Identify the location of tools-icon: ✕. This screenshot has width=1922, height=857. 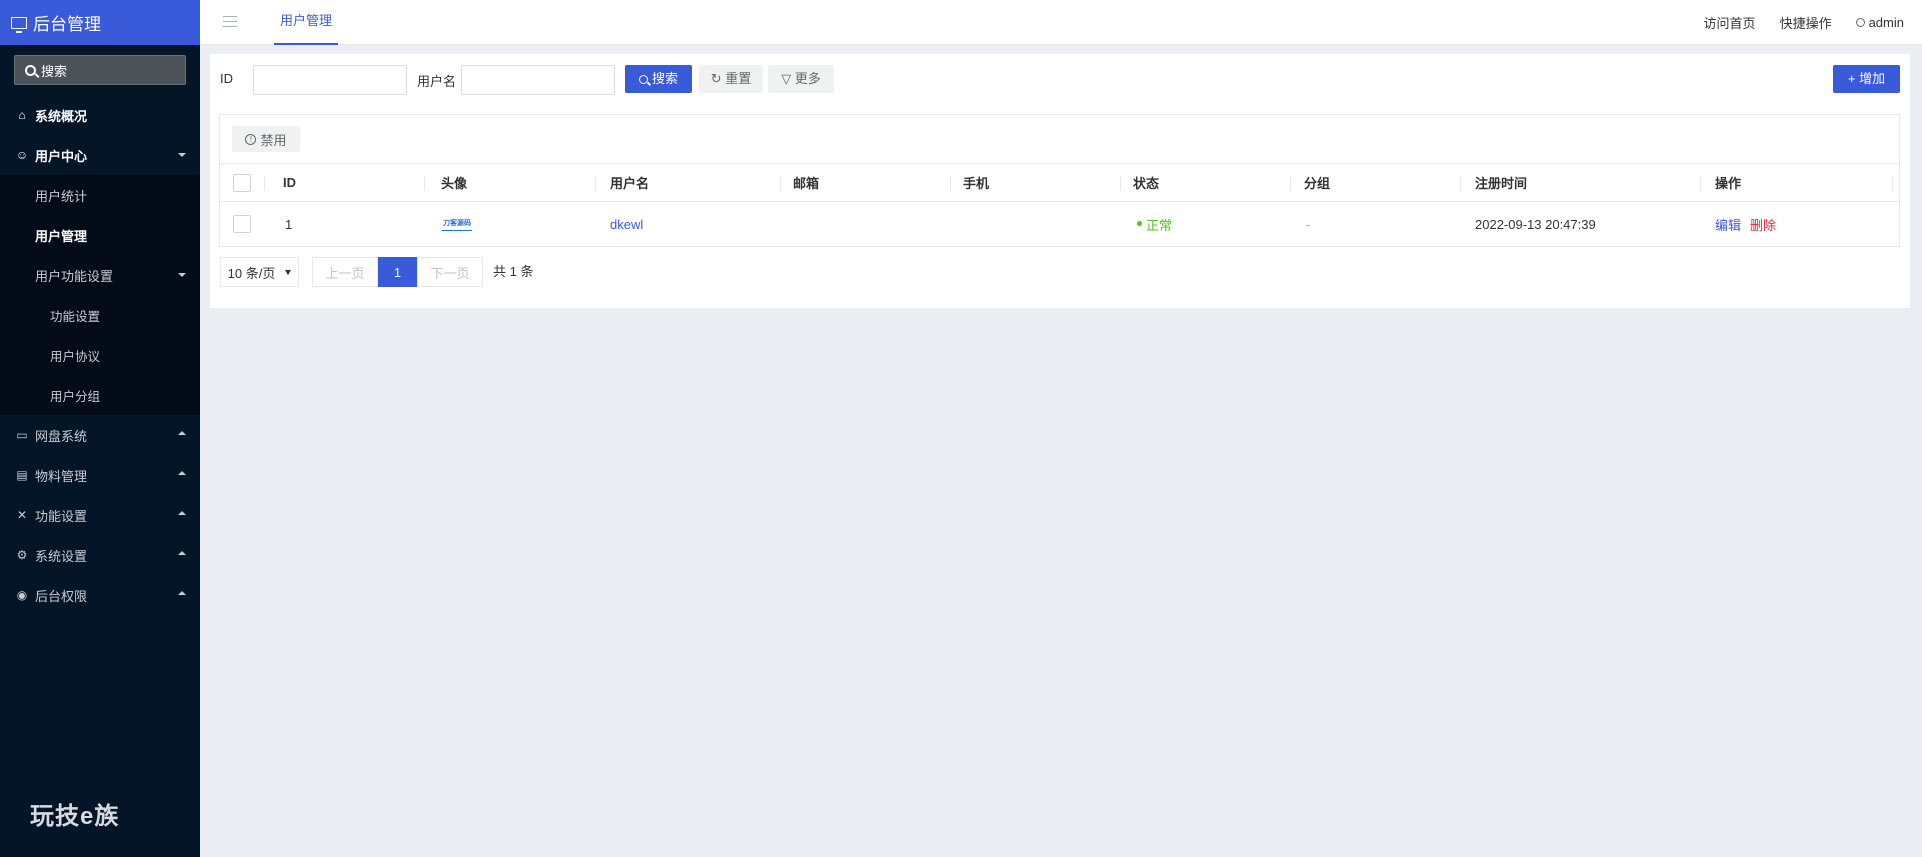
(22, 515).